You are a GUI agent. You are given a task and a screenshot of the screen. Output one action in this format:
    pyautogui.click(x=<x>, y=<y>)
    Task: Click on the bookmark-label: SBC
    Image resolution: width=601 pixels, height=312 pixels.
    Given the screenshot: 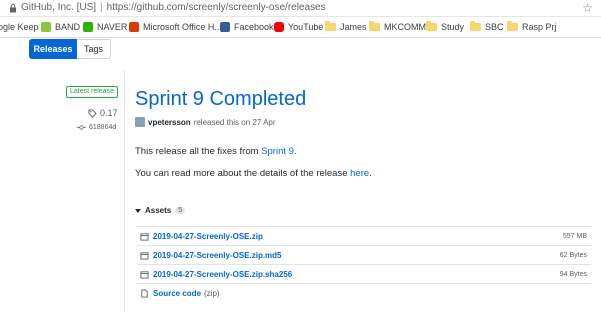 What is the action you would take?
    pyautogui.click(x=494, y=27)
    